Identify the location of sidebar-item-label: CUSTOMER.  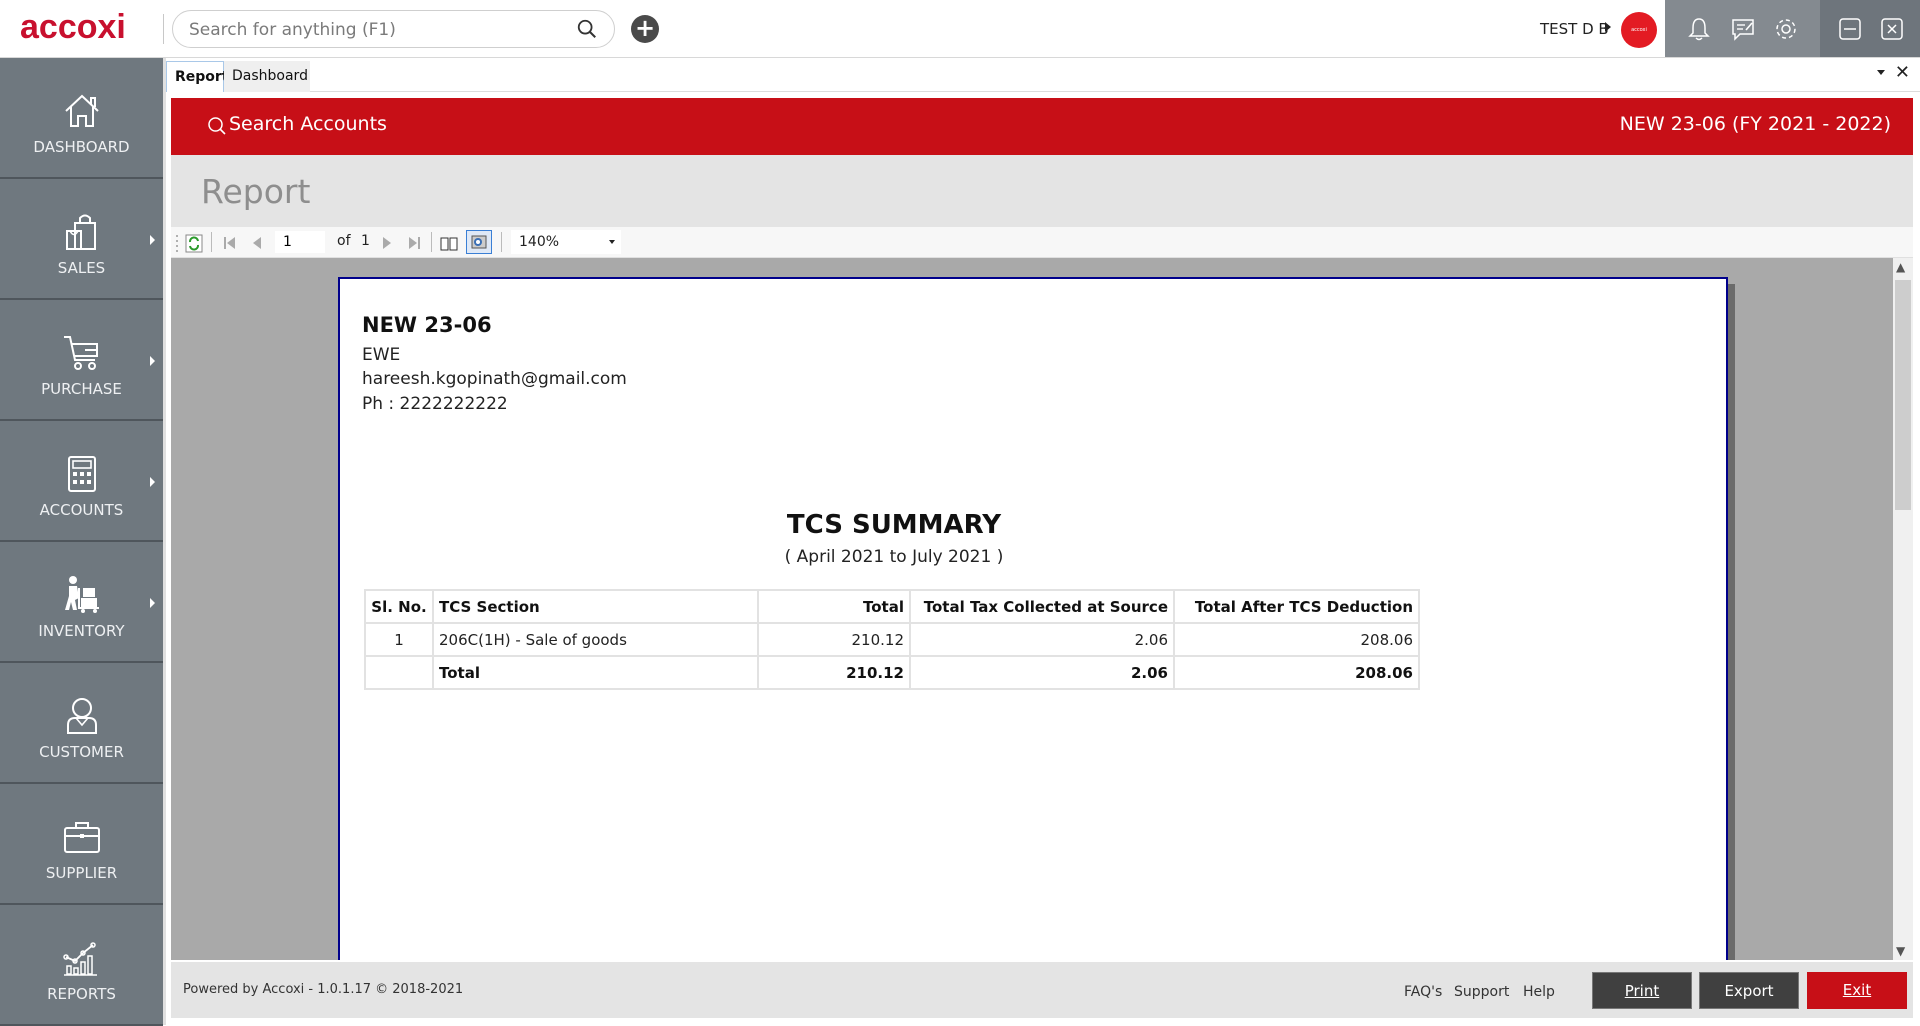
(81, 752).